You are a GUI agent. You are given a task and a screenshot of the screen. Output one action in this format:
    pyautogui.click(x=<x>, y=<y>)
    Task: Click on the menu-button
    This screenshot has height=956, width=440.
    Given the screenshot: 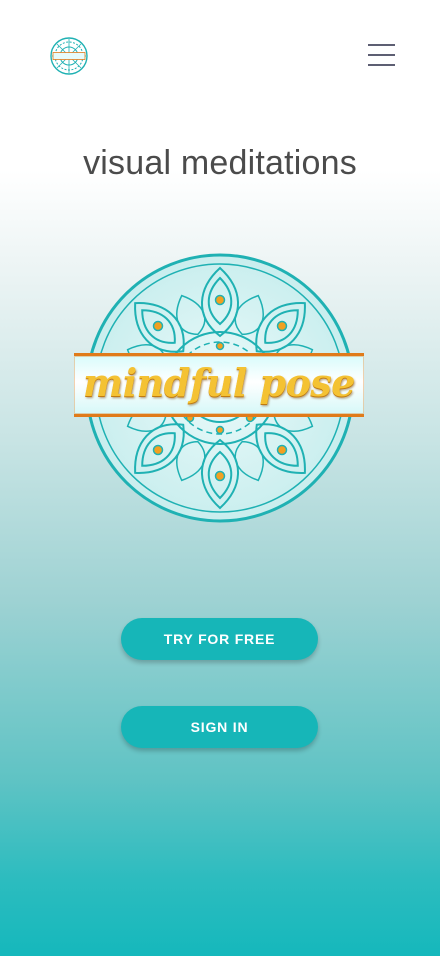 What is the action you would take?
    pyautogui.click(x=382, y=56)
    